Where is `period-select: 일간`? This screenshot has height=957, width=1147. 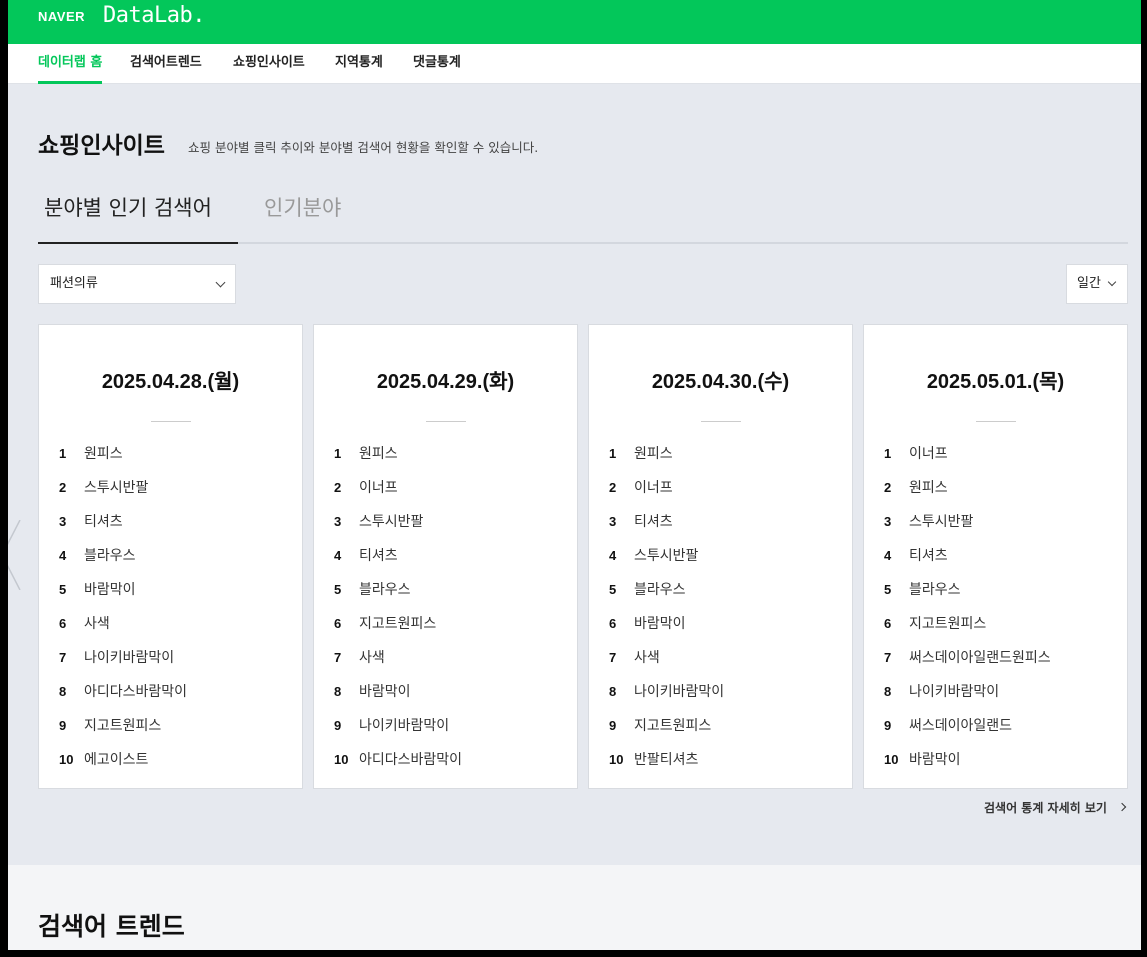 period-select: 일간 is located at coordinates (1097, 284).